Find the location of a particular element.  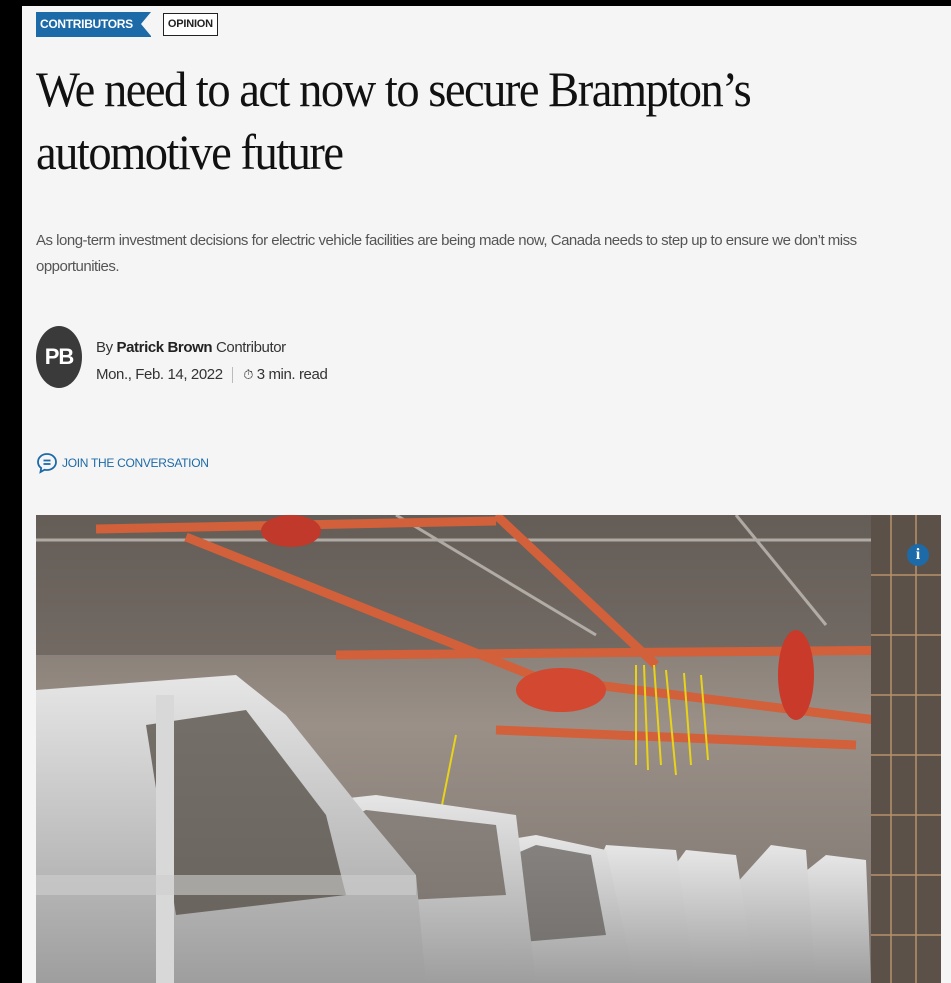

read-time: 3 min. read is located at coordinates (292, 374).